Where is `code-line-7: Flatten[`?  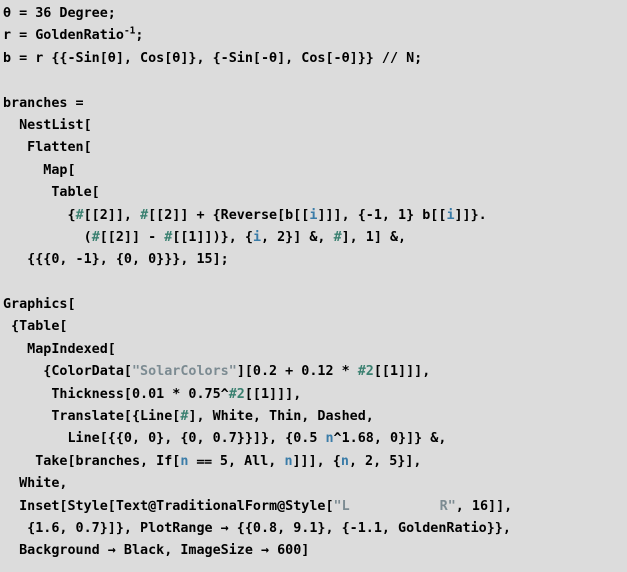 code-line-7: Flatten[ is located at coordinates (313, 148).